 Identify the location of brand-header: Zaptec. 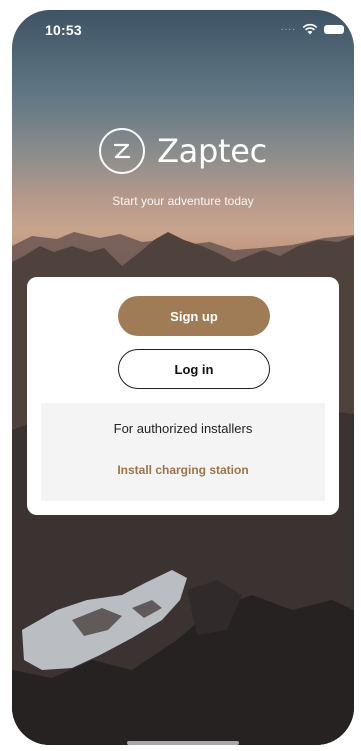
(183, 151).